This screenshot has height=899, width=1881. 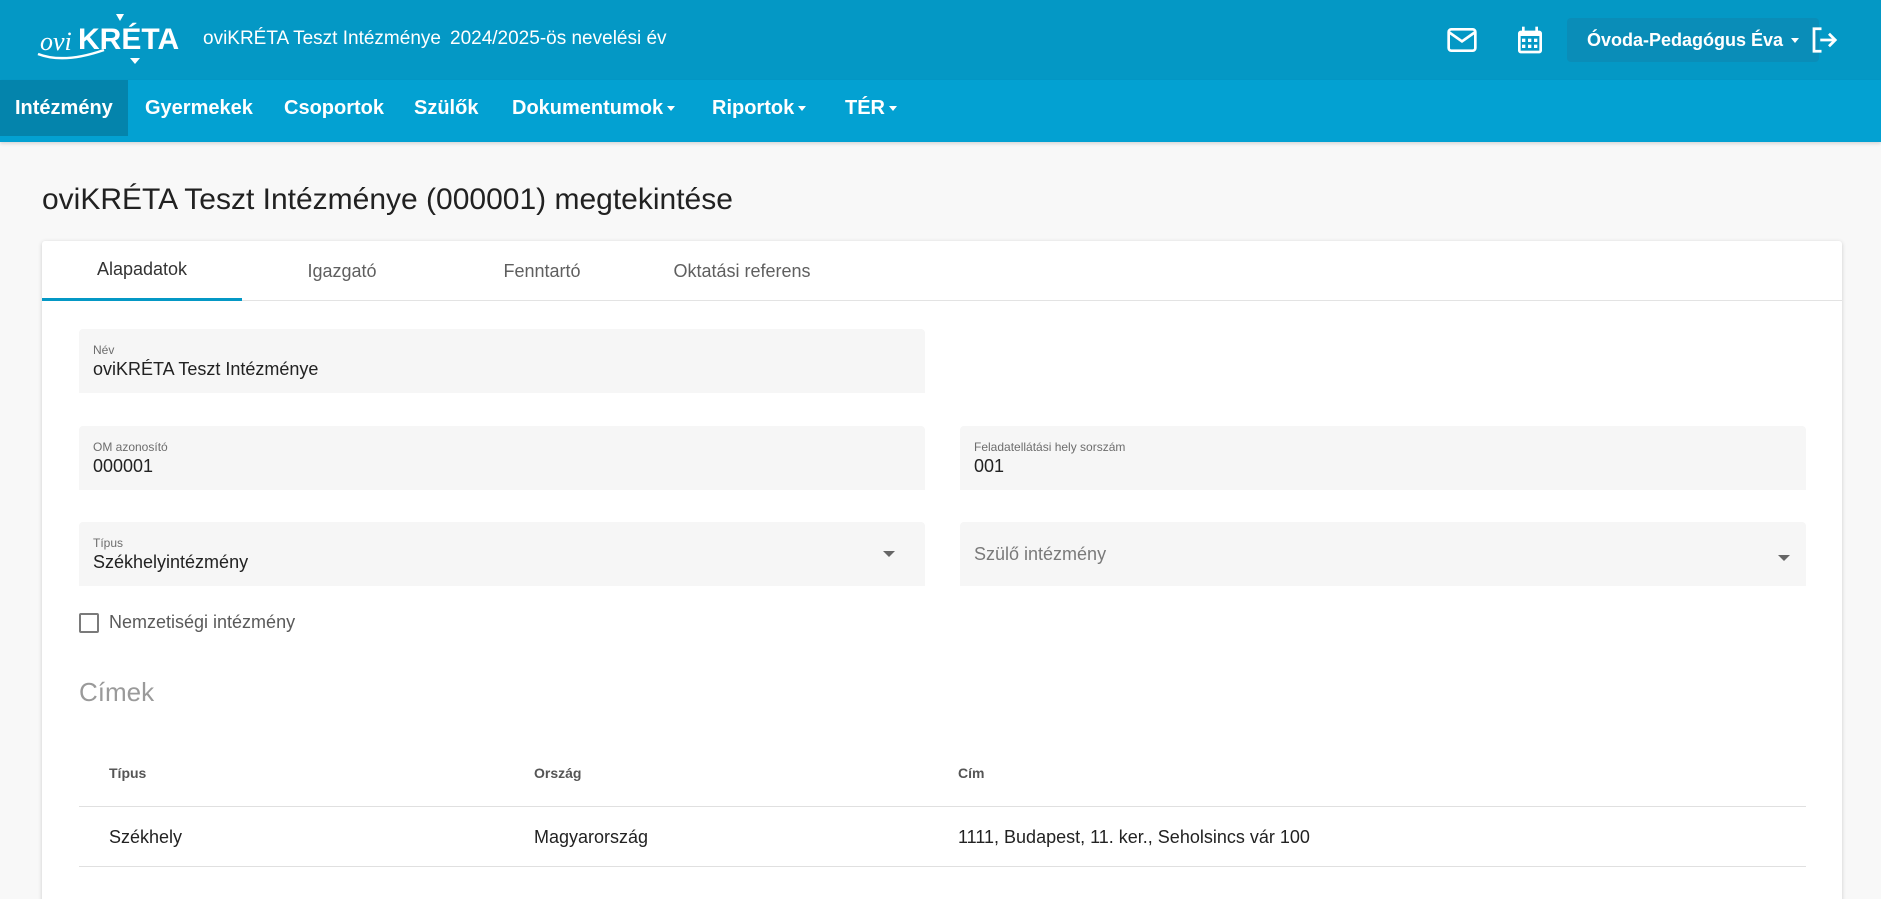 I want to click on nav-item-label: Intézmény, so click(x=64, y=107).